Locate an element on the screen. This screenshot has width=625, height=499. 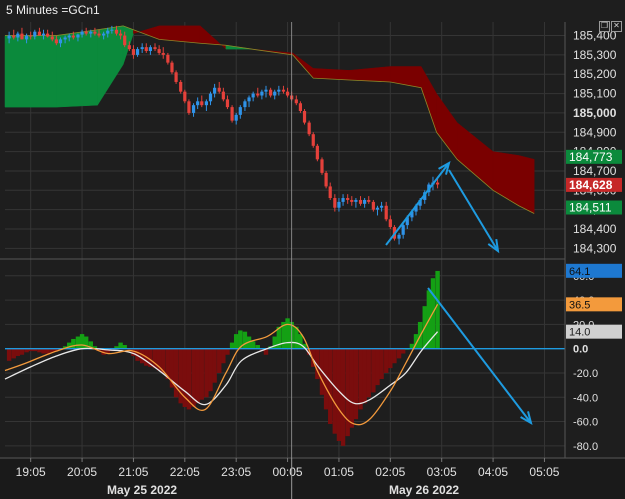
restore-icon: ❐ is located at coordinates (604, 26).